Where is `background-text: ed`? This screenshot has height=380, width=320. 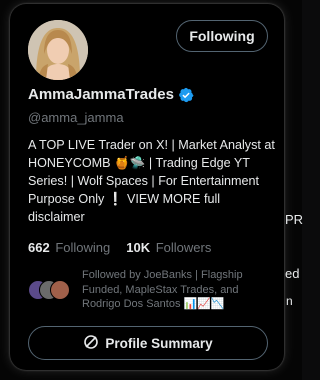
background-text: ed is located at coordinates (292, 273).